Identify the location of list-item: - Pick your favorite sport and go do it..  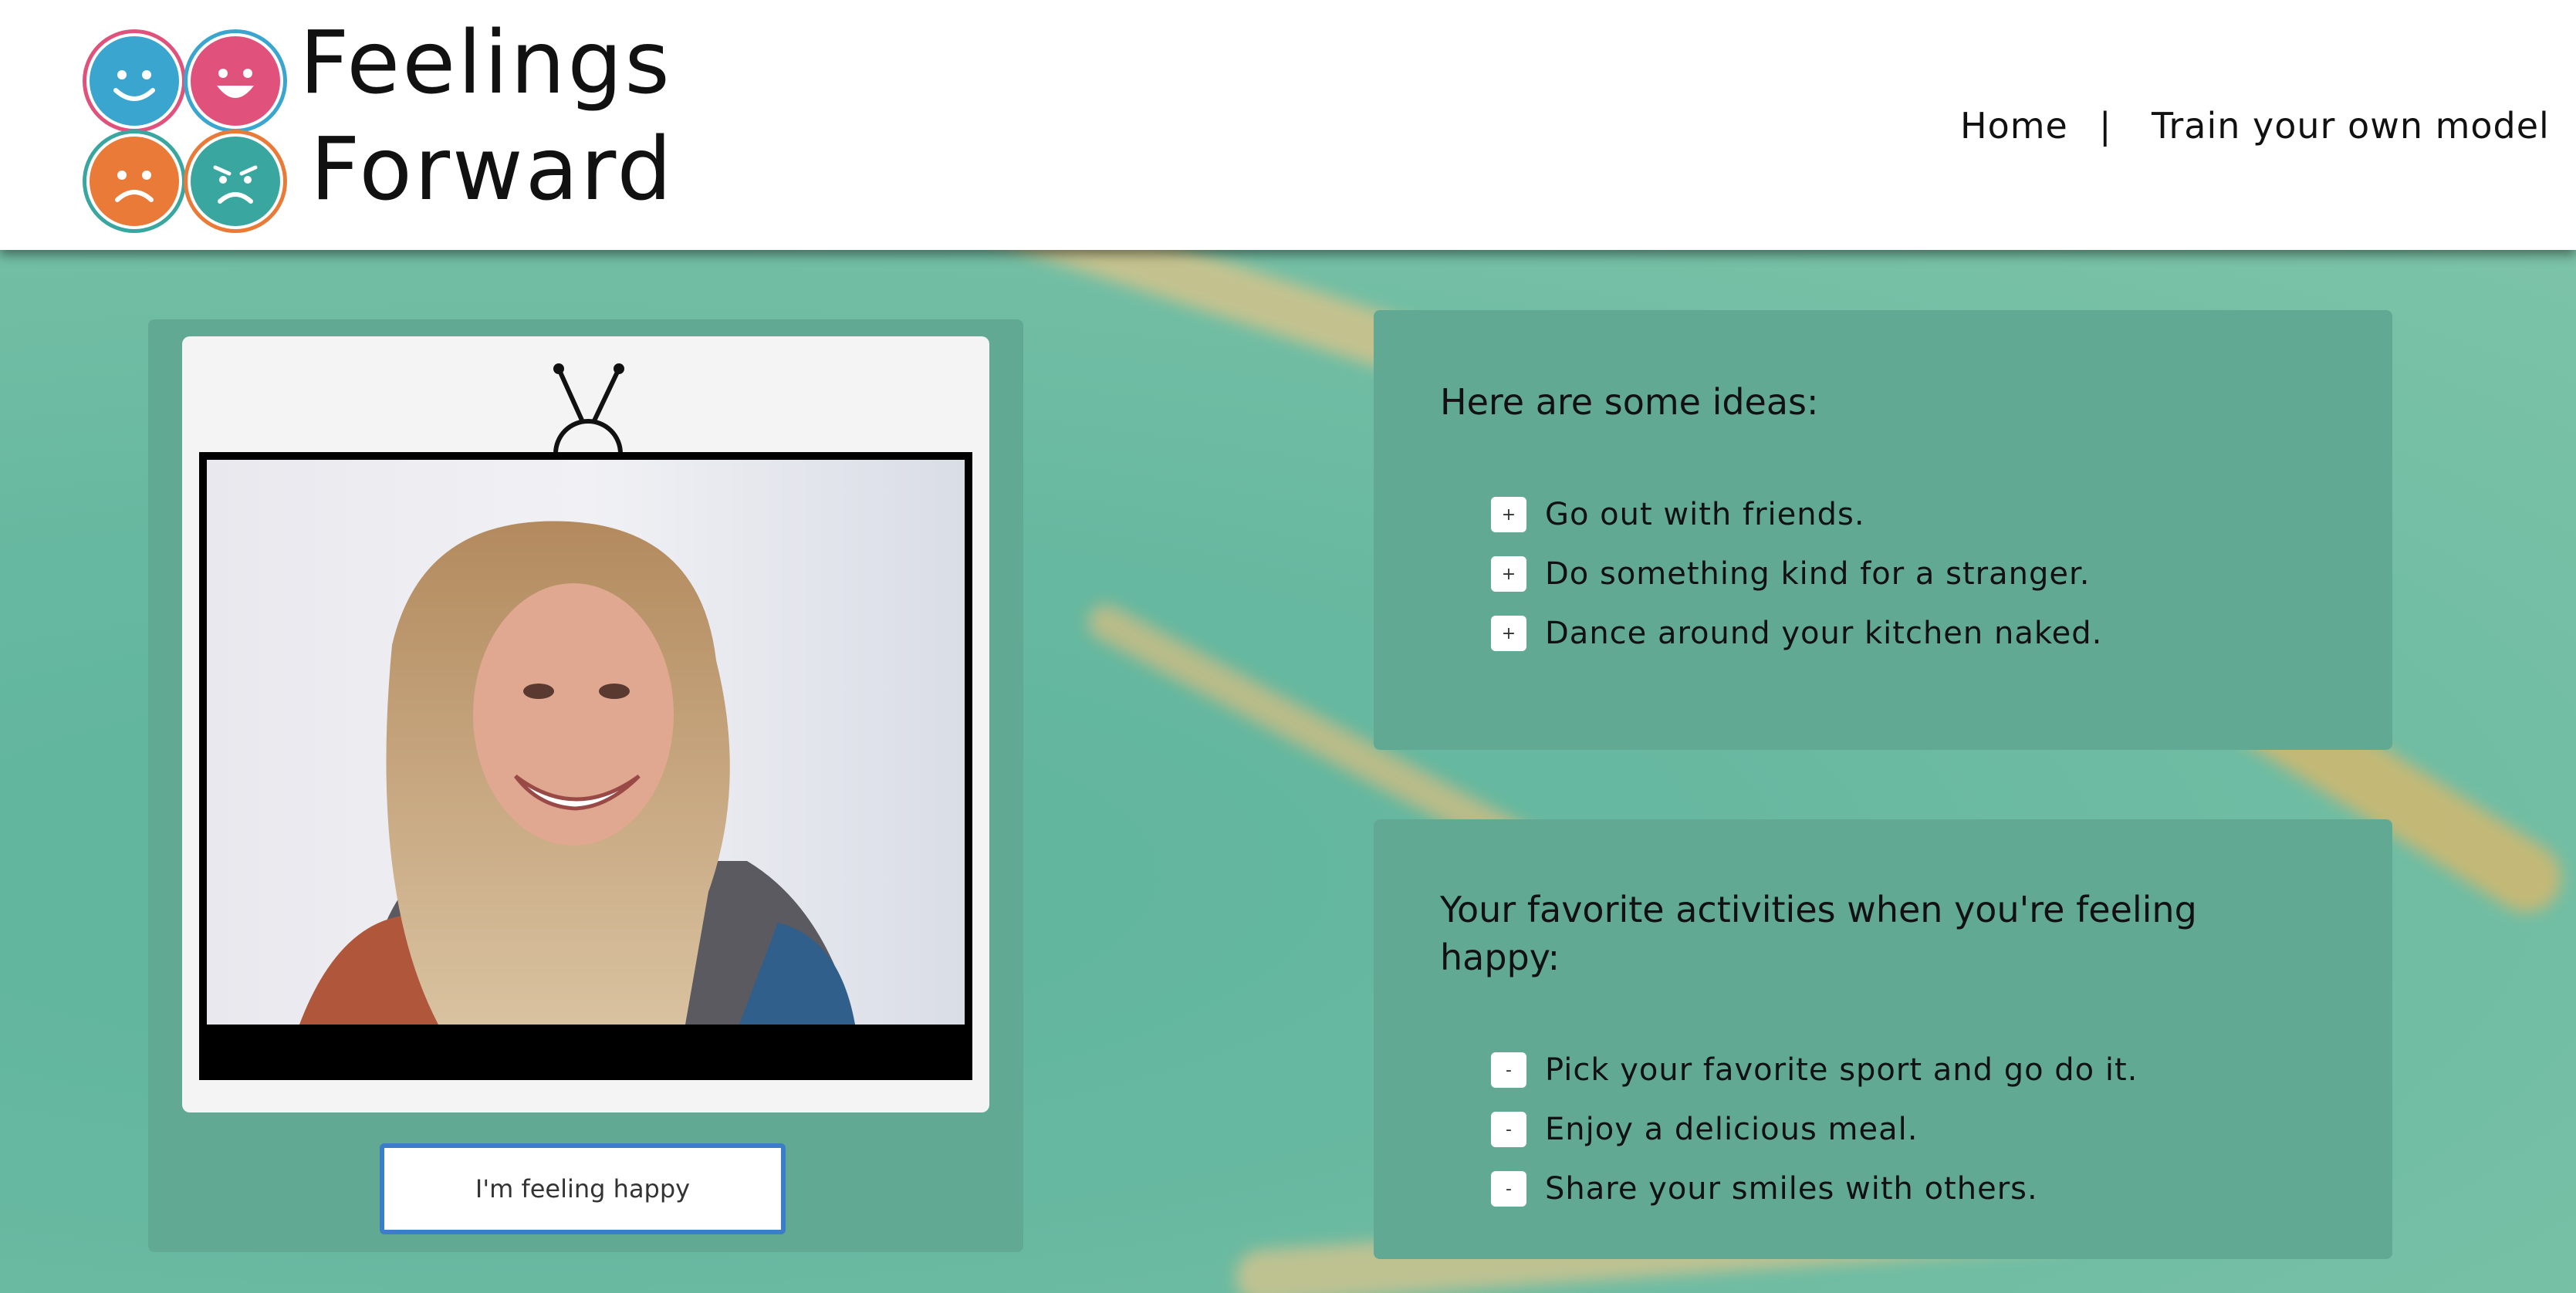
(1814, 1070).